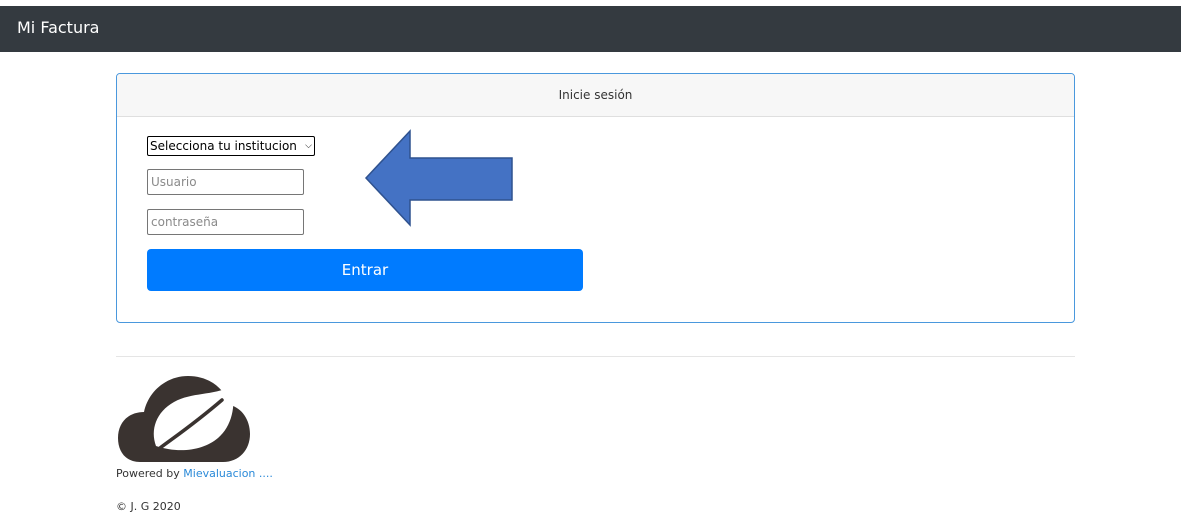  I want to click on institution-select: Selecciona tu institucion ⌵, so click(231, 146).